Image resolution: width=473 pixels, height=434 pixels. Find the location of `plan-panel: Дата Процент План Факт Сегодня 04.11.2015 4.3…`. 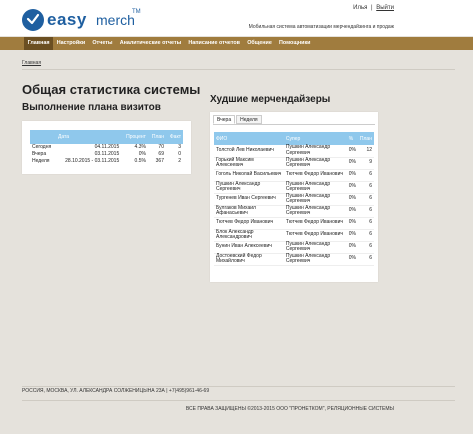

plan-panel: Дата Процент План Факт Сегодня 04.11.2015 4.3… is located at coordinates (106, 147).